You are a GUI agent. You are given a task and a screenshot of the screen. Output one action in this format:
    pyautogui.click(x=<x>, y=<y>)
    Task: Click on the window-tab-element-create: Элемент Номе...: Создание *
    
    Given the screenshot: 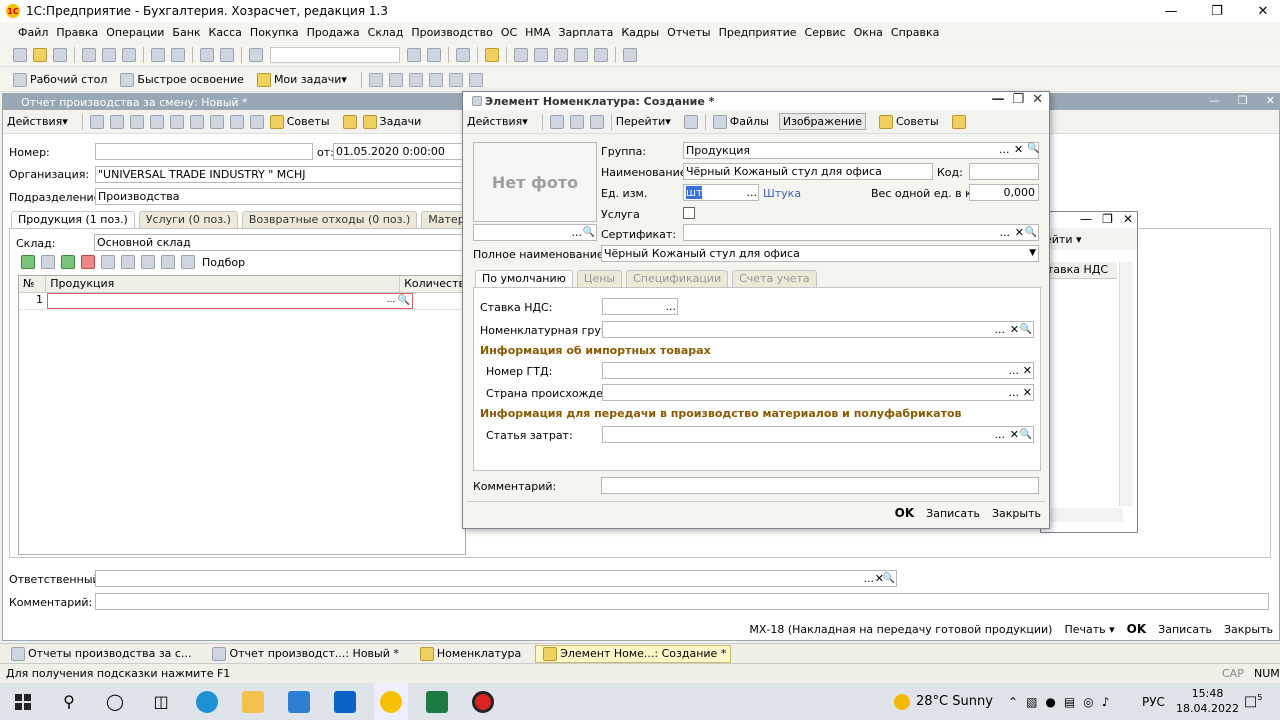 What is the action you would take?
    pyautogui.click(x=633, y=653)
    